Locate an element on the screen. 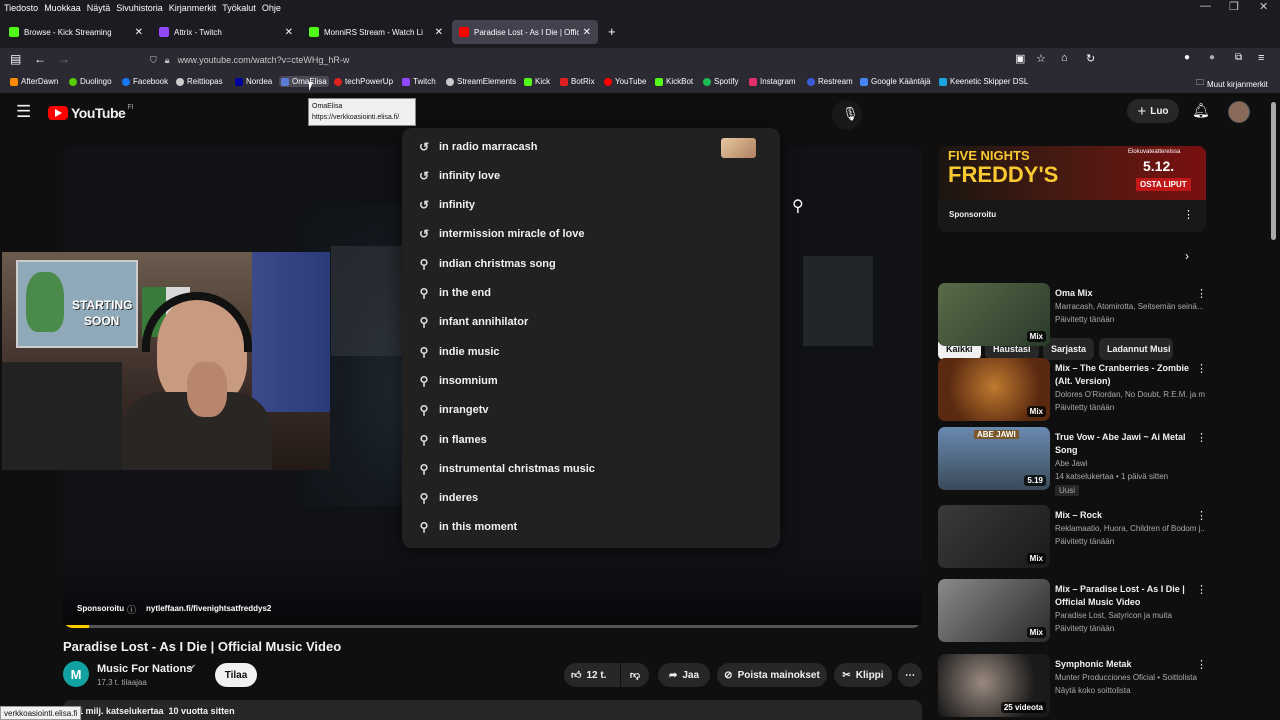 Image resolution: width=1280 pixels, height=720 pixels. bookmark-duolingo: Duolingo is located at coordinates (90, 81).